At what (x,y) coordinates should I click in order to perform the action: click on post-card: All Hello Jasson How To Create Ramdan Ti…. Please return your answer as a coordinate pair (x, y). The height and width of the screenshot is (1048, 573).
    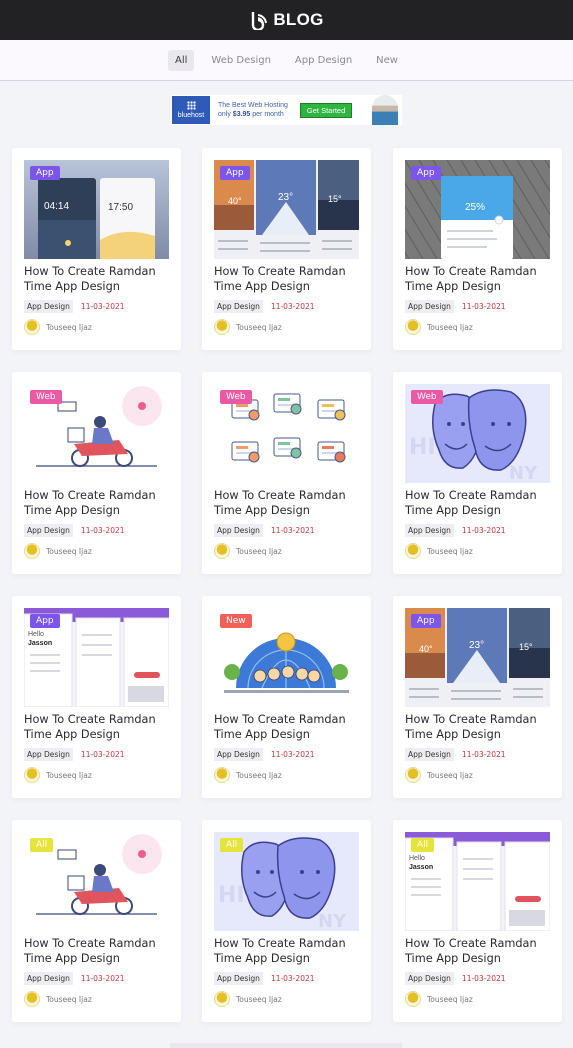
    Looking at the image, I should click on (477, 921).